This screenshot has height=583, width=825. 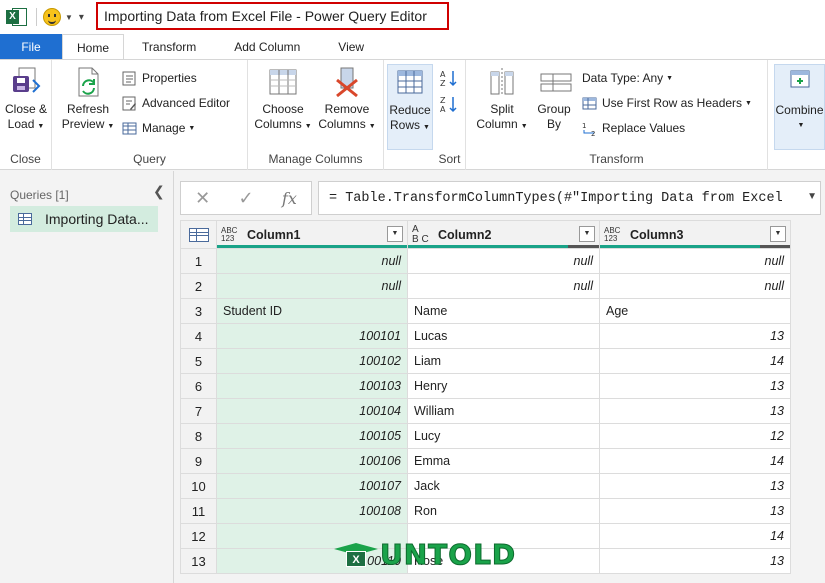 What do you see at coordinates (312, 386) in the screenshot?
I see `grid-cell: 100103` at bounding box center [312, 386].